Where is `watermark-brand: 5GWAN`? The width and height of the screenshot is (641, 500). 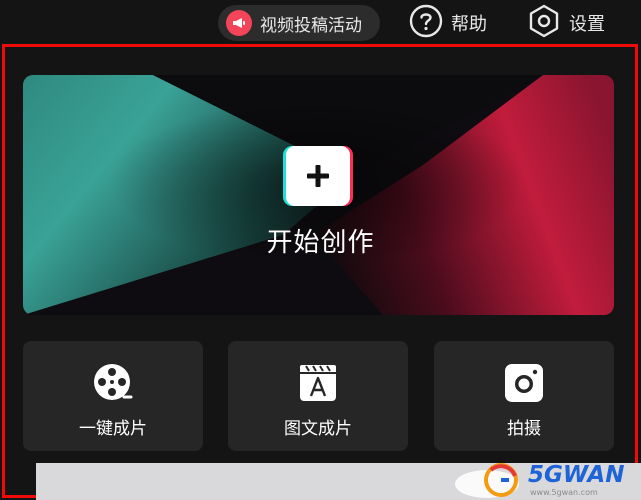
watermark-brand: 5GWAN is located at coordinates (576, 475).